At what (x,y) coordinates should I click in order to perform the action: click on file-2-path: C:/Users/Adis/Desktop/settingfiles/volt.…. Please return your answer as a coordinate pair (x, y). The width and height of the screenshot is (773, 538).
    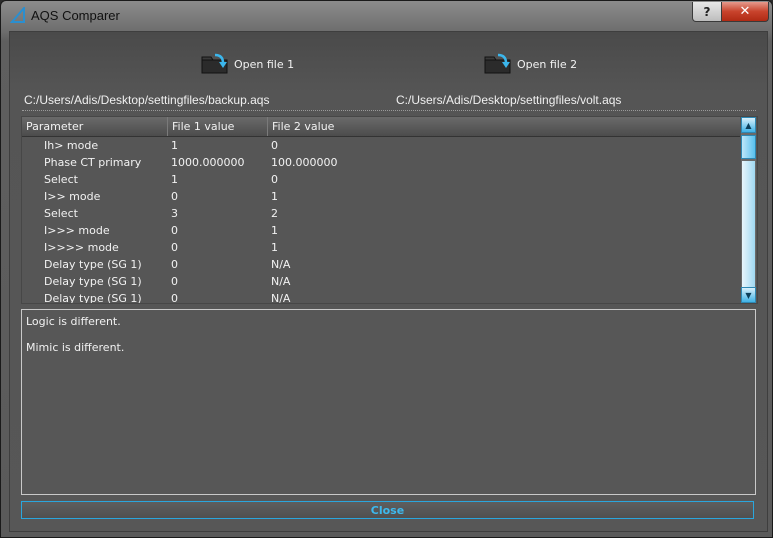
    Looking at the image, I should click on (509, 100).